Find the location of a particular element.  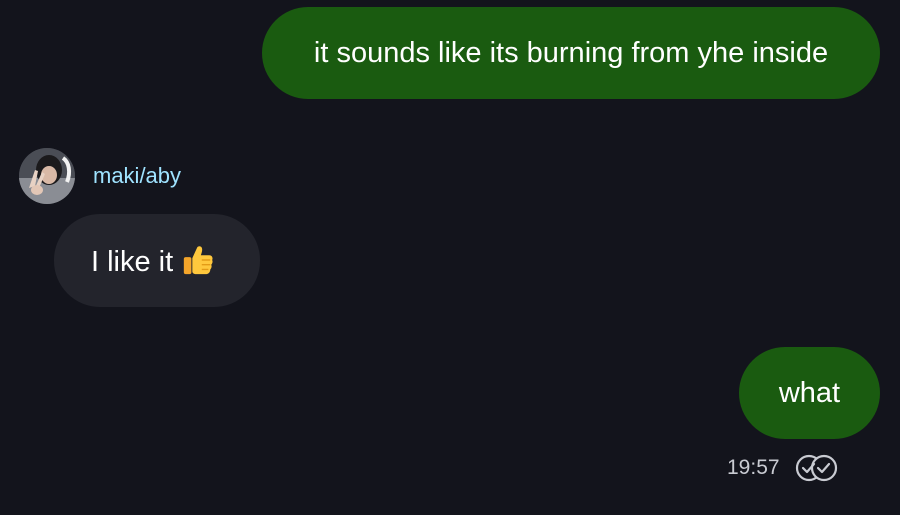

message-text: what is located at coordinates (809, 392).